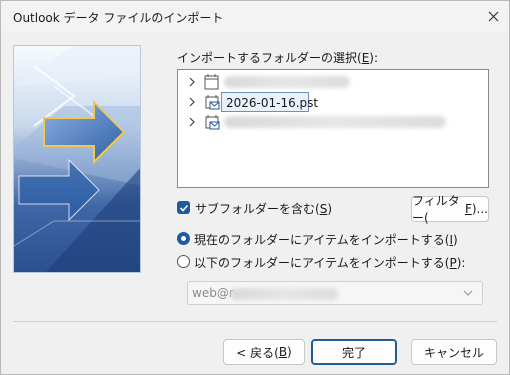  Describe the element at coordinates (257, 352) in the screenshot. I see `back-button-label-prefix: < 戻る(` at that location.